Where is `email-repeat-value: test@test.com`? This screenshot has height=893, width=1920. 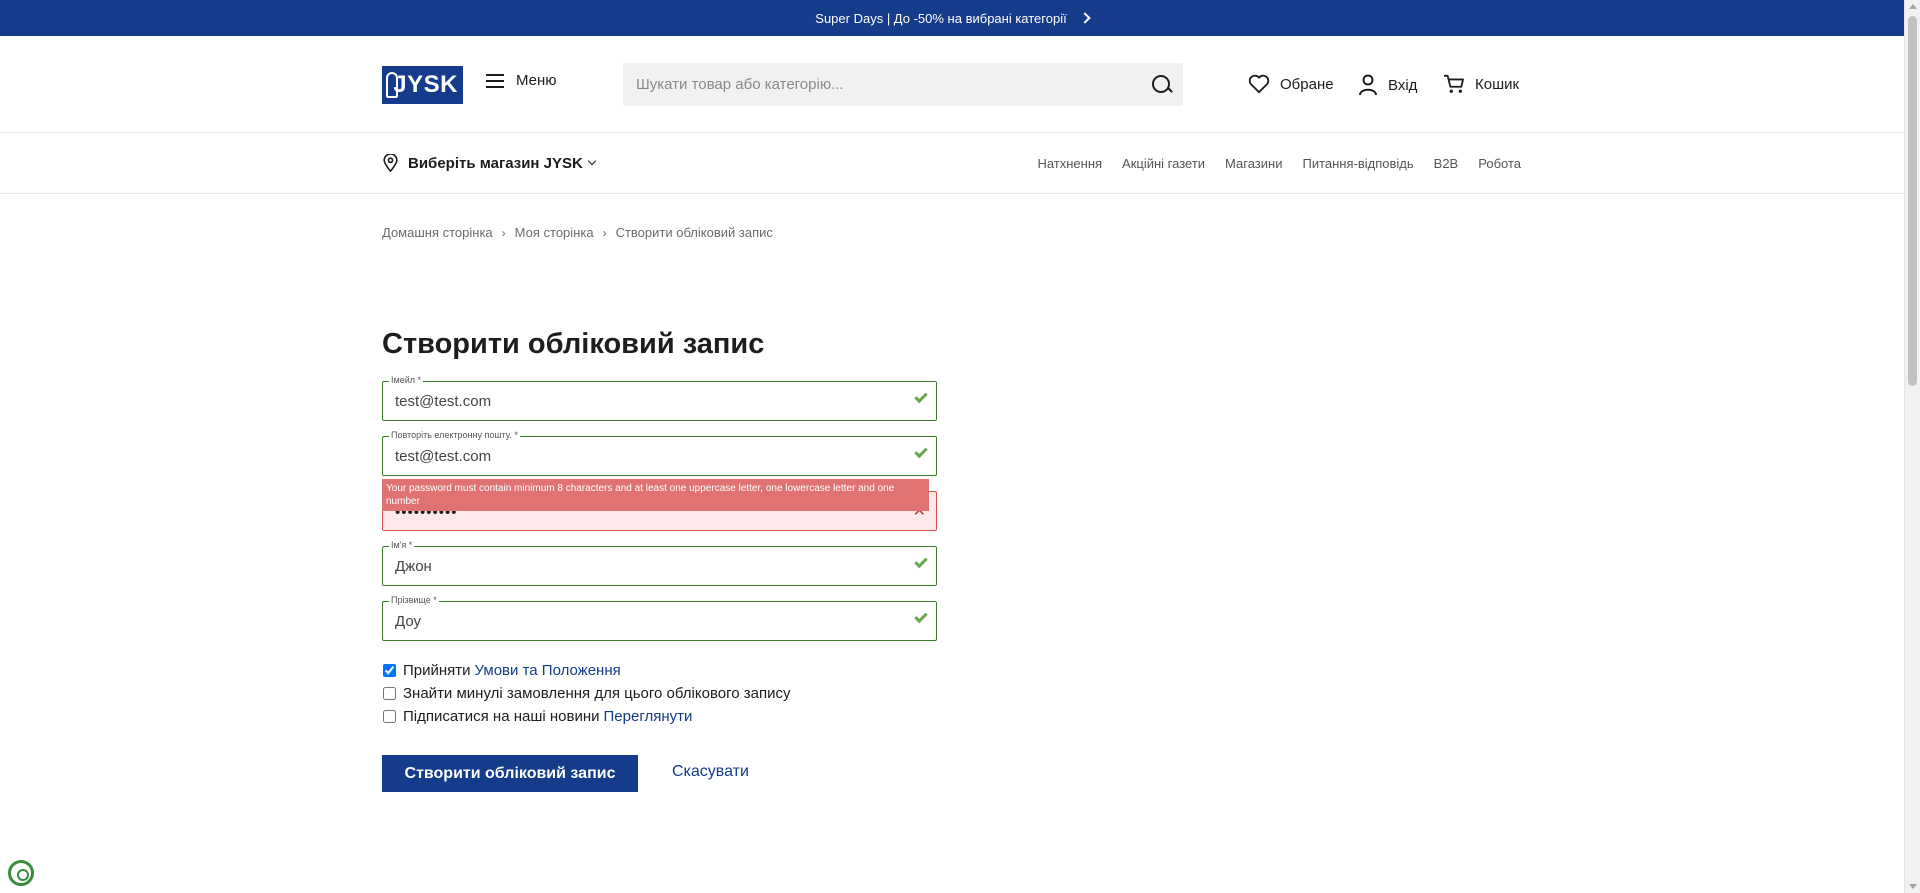 email-repeat-value: test@test.com is located at coordinates (443, 456).